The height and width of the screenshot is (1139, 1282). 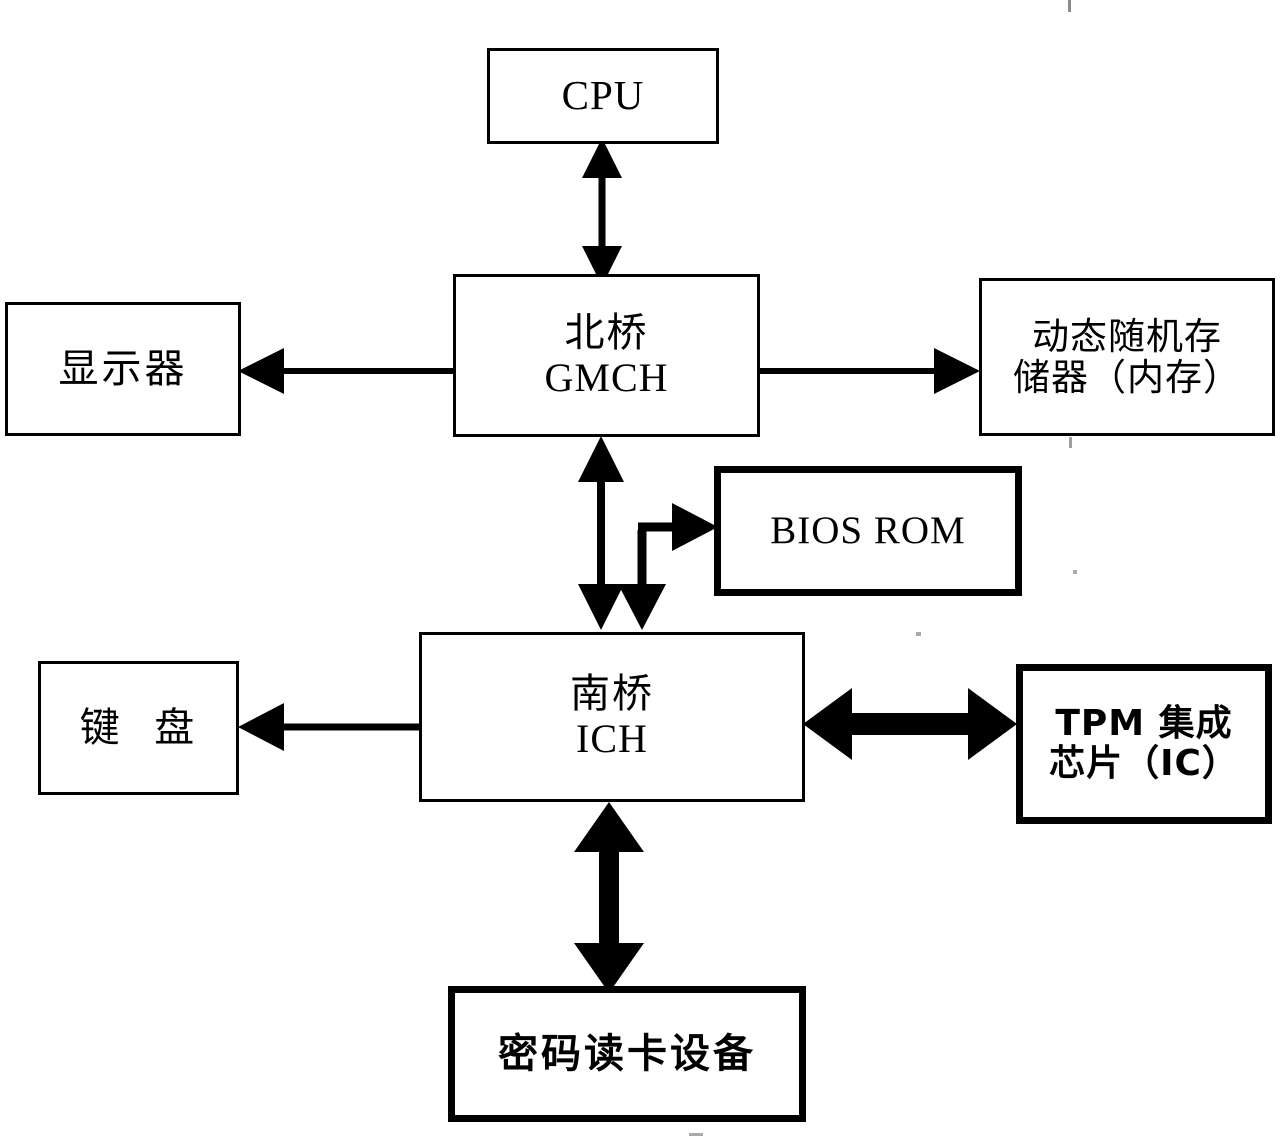 I want to click on card-reader-box: 密码读卡设备, so click(x=627, y=1054).